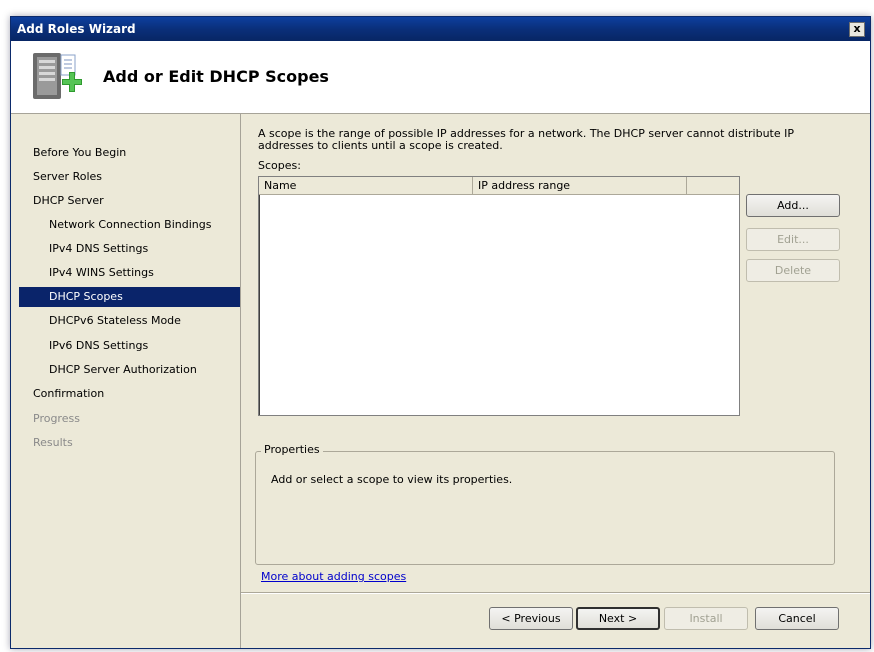 Image resolution: width=874 pixels, height=652 pixels. What do you see at coordinates (555, 593) in the screenshot?
I see `footer-divider` at bounding box center [555, 593].